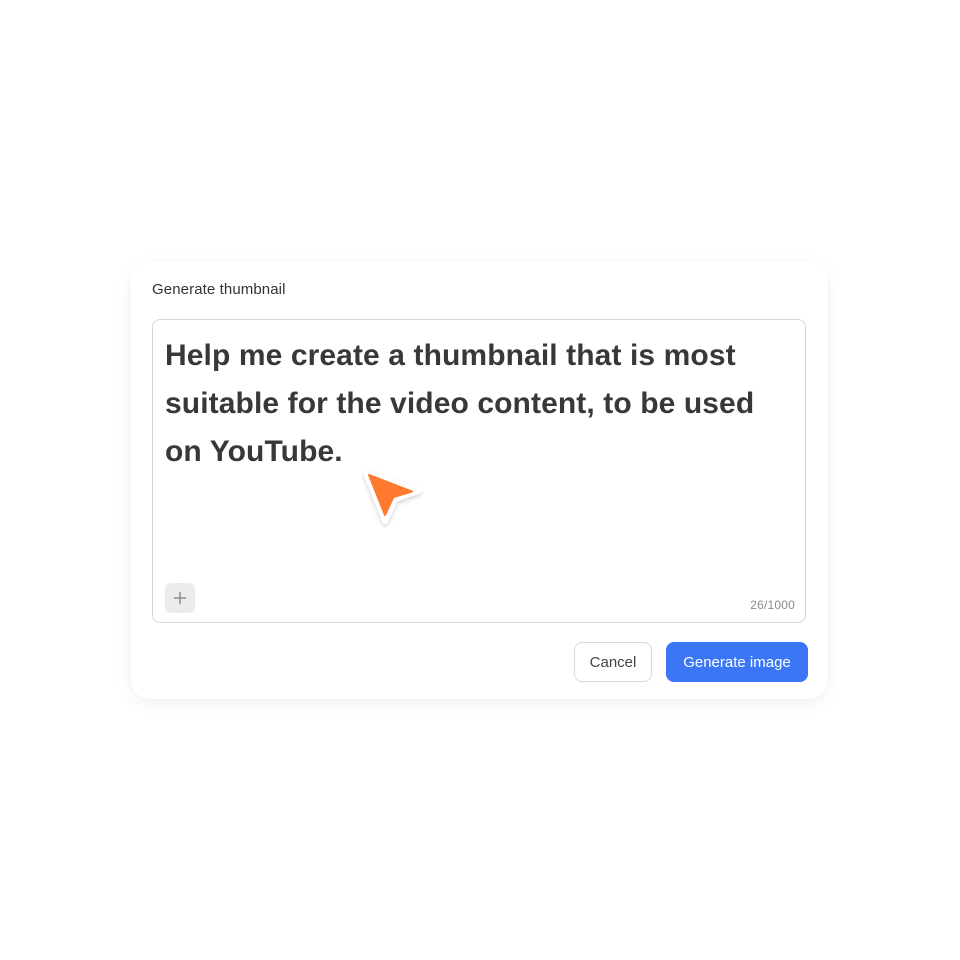 This screenshot has height=960, width=960. What do you see at coordinates (772, 605) in the screenshot?
I see `character-counter: 26/1000` at bounding box center [772, 605].